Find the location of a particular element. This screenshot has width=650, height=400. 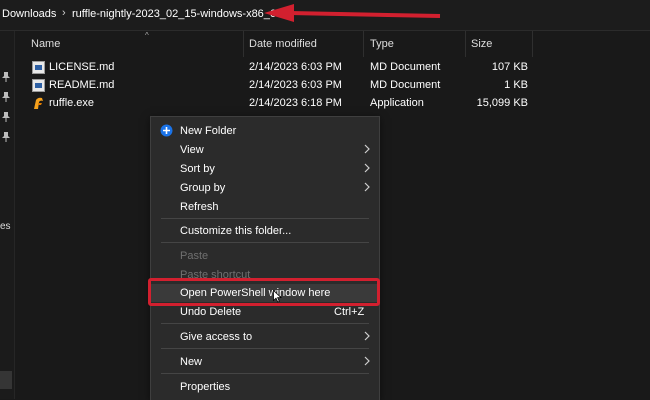

menu-item-new: New is located at coordinates (265, 362).